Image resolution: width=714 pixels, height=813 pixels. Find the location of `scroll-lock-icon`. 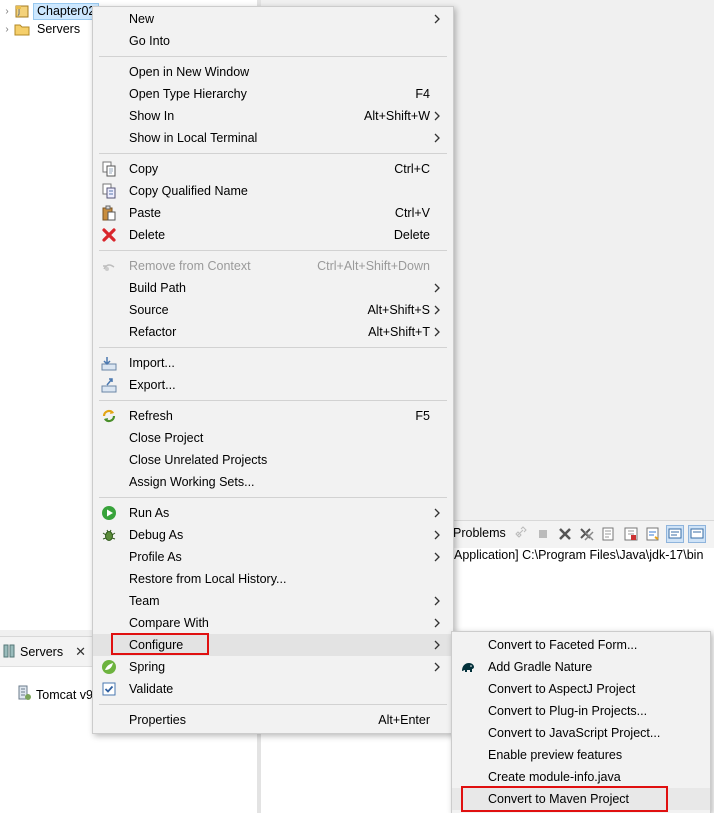

scroll-lock-icon is located at coordinates (631, 534).